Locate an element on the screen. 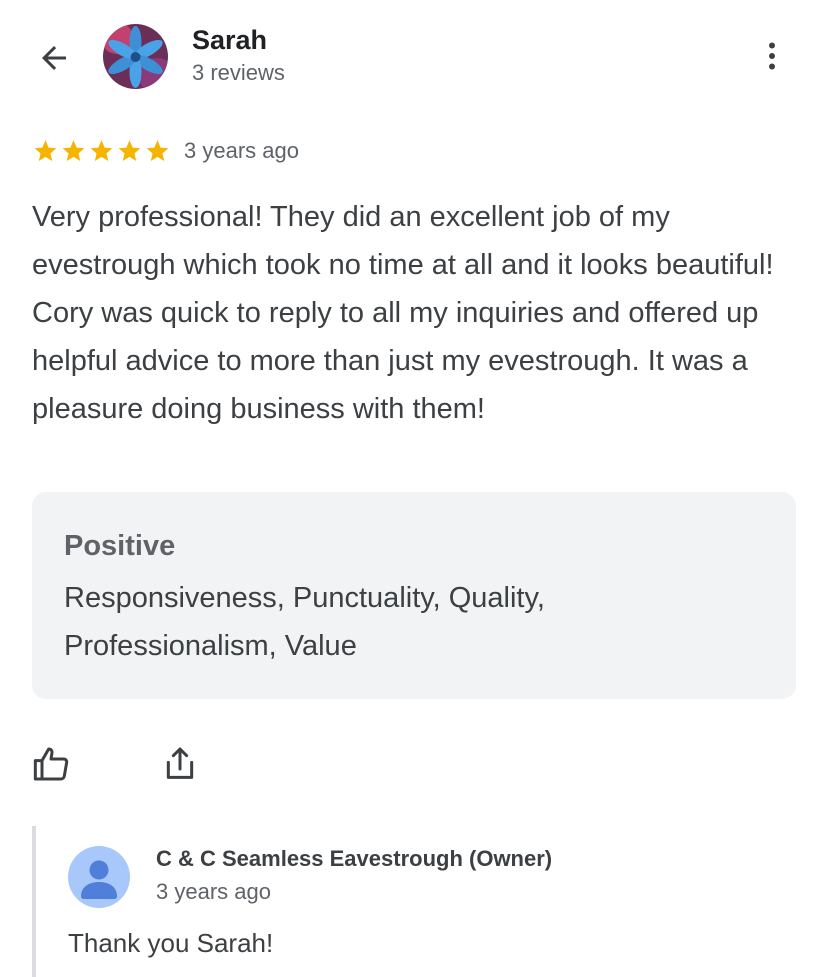  owner-name: C & C Seamless Eavestrough (Owner) is located at coordinates (354, 858).